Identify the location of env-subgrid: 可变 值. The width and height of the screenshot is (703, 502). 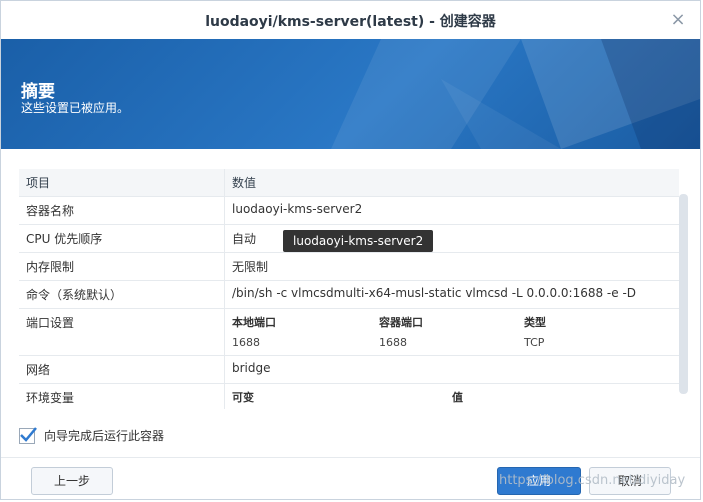
(452, 397).